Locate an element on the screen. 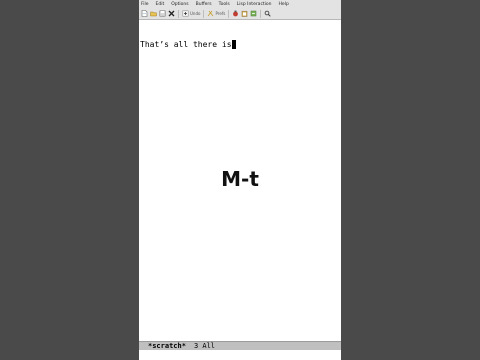 Image resolution: width=480 pixels, height=360 pixels. kill-buffer-button is located at coordinates (171, 13).